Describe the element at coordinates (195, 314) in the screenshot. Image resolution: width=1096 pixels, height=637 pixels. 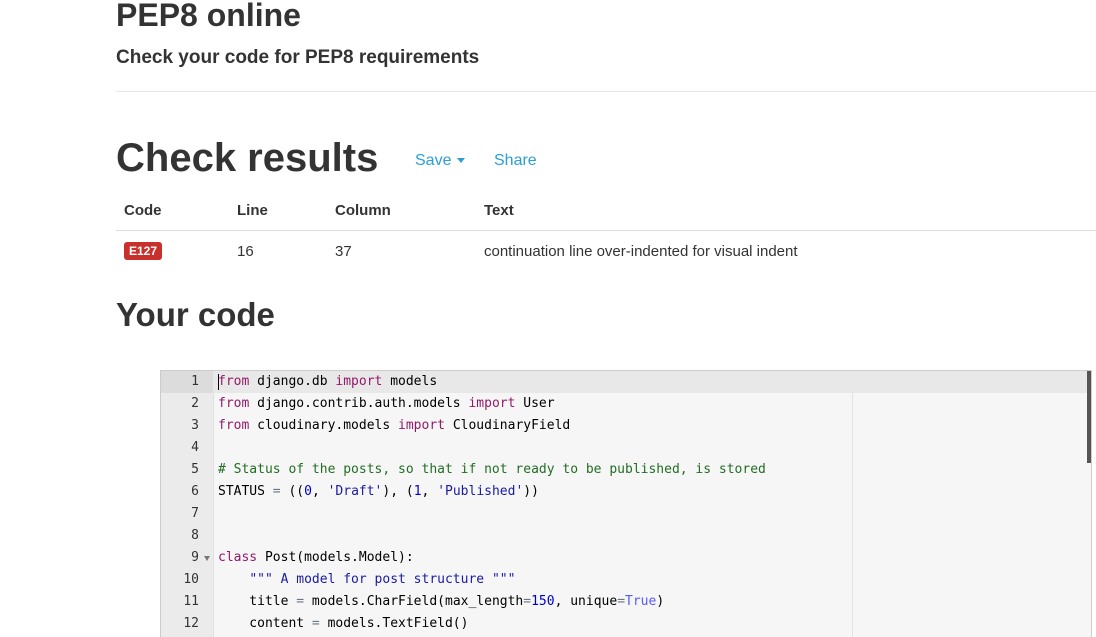
I see `your-code-title: Your code` at that location.